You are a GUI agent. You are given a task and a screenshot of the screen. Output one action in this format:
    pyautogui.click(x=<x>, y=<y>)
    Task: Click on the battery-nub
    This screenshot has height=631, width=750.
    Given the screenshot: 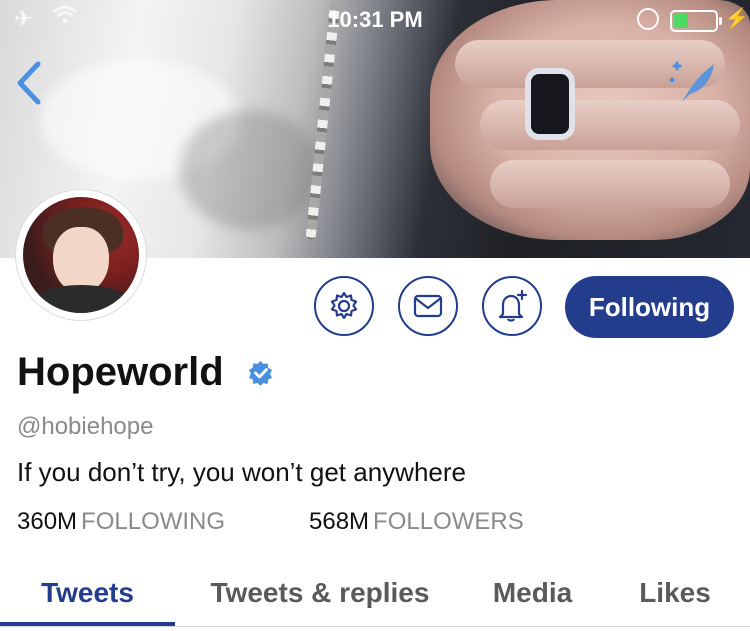 What is the action you would take?
    pyautogui.click(x=720, y=21)
    